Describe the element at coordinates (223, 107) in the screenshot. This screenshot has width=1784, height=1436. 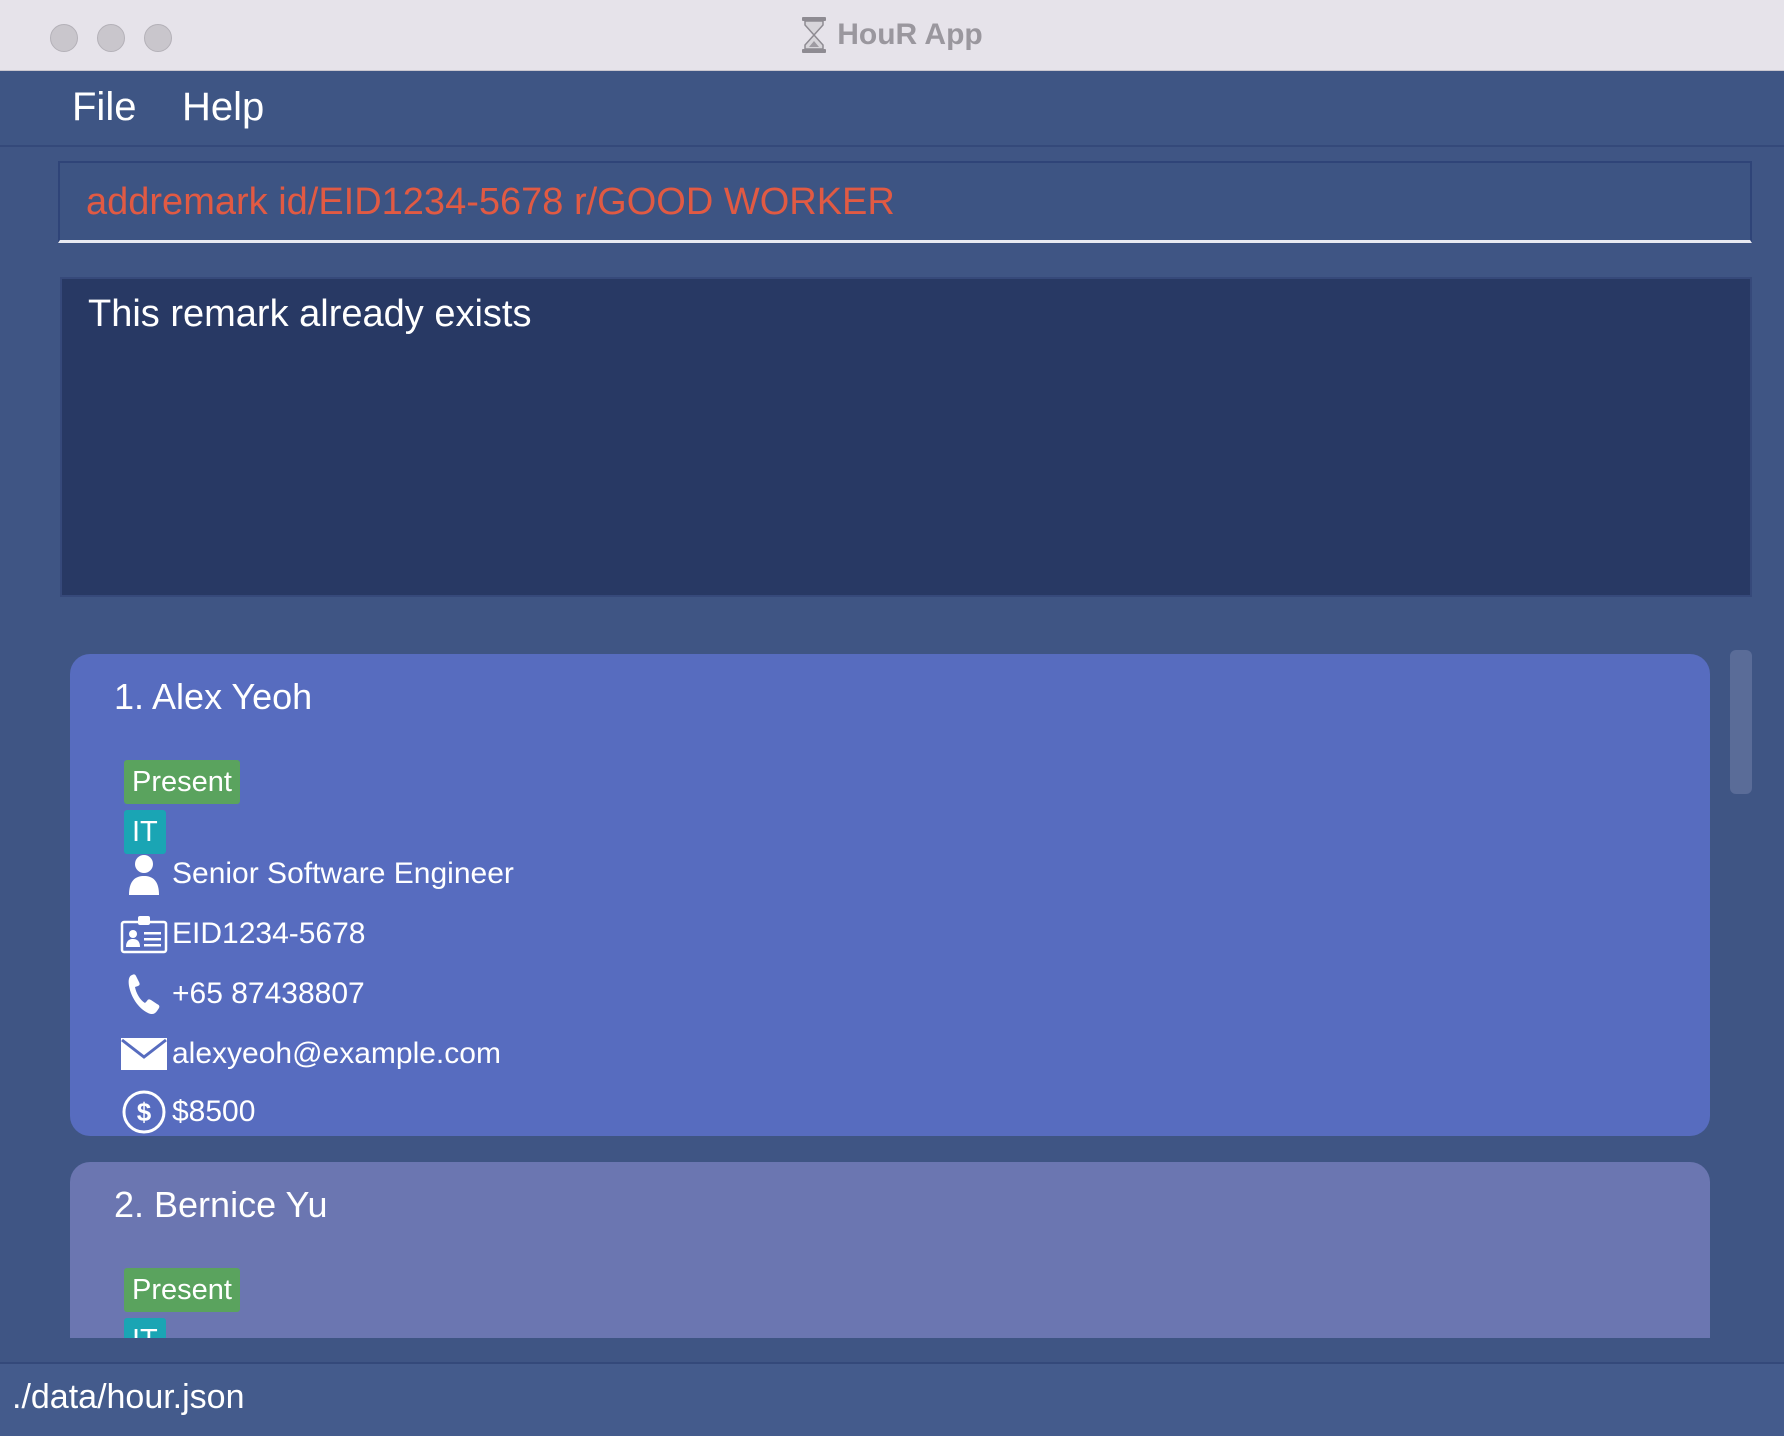
I see `menu-help: Help` at that location.